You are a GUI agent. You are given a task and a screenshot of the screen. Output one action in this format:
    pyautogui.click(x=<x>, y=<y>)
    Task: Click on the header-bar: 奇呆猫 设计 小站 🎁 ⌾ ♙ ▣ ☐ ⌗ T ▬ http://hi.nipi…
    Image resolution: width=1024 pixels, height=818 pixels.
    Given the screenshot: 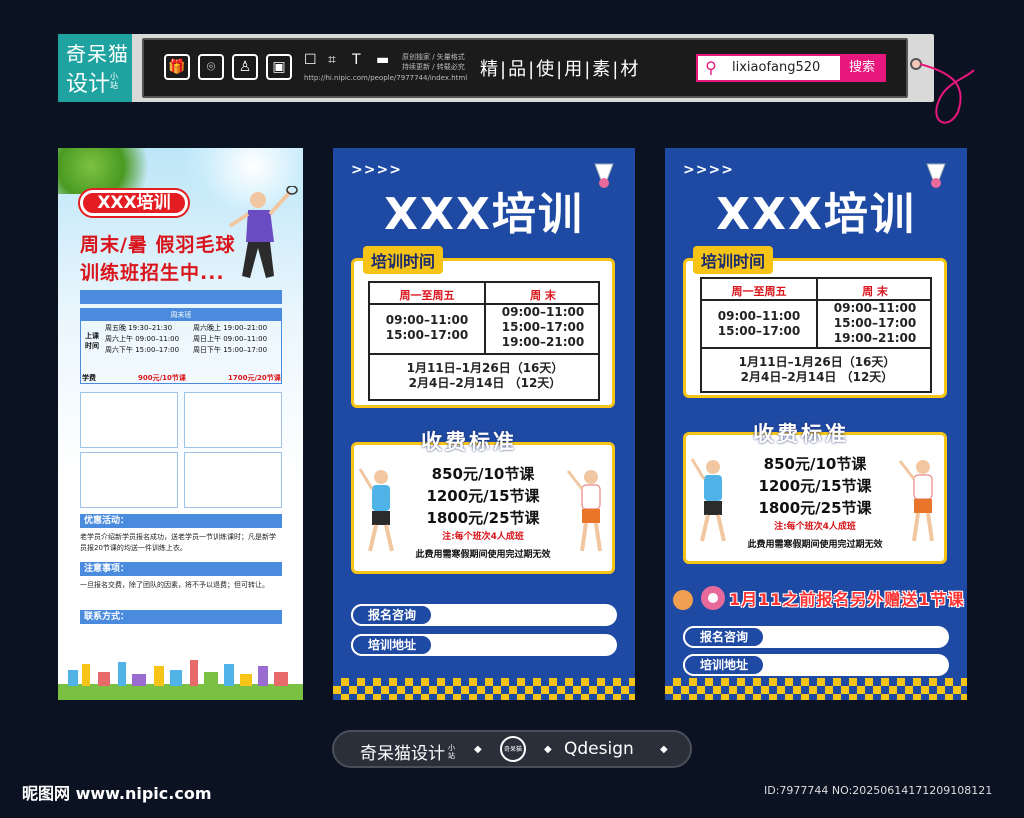 What is the action you would take?
    pyautogui.click(x=496, y=68)
    